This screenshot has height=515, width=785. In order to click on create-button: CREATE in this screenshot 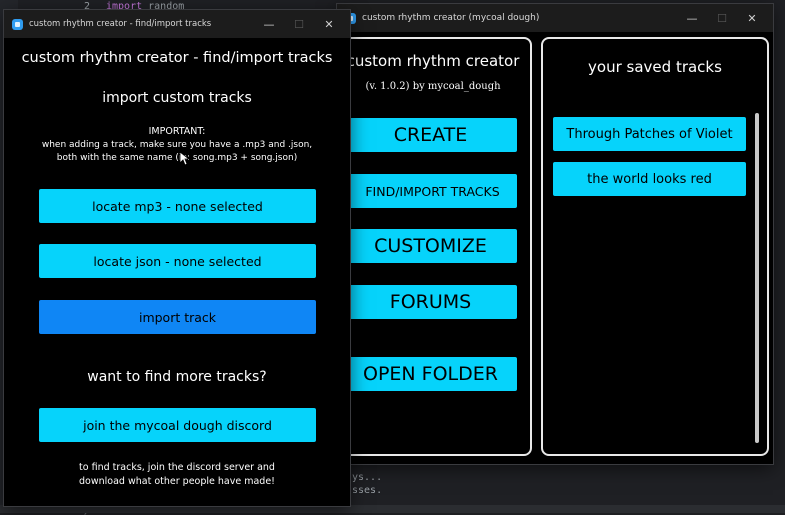, I will do `click(430, 135)`.